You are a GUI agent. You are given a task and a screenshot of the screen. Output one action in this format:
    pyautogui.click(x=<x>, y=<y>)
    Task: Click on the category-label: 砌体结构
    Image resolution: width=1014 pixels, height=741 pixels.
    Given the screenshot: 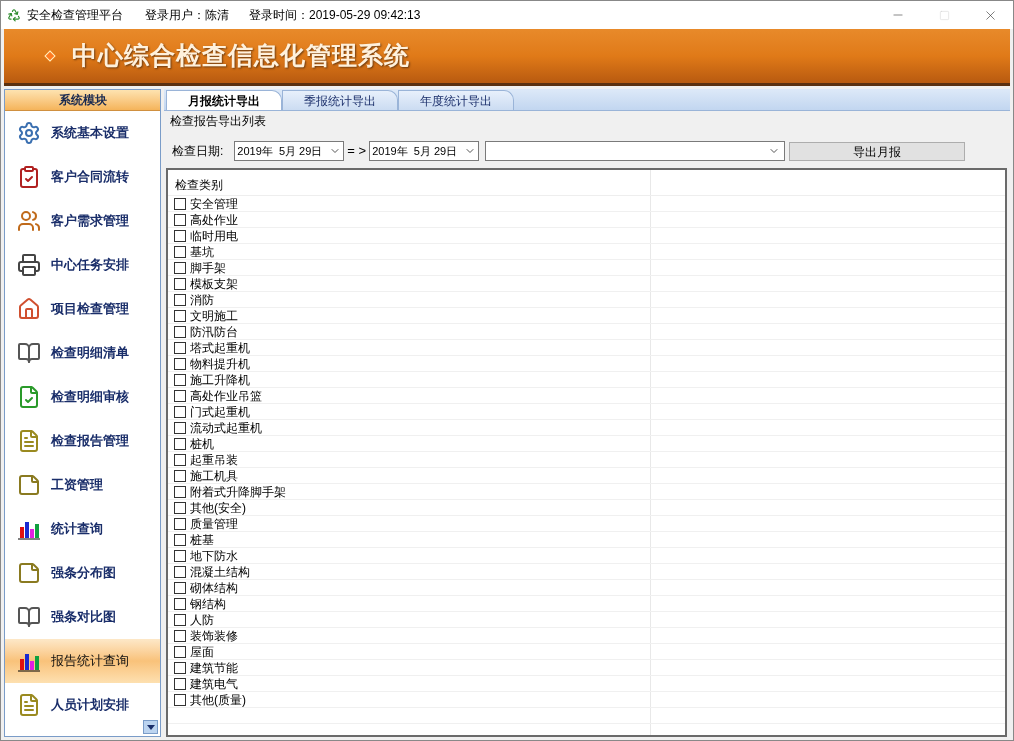 What is the action you would take?
    pyautogui.click(x=214, y=587)
    